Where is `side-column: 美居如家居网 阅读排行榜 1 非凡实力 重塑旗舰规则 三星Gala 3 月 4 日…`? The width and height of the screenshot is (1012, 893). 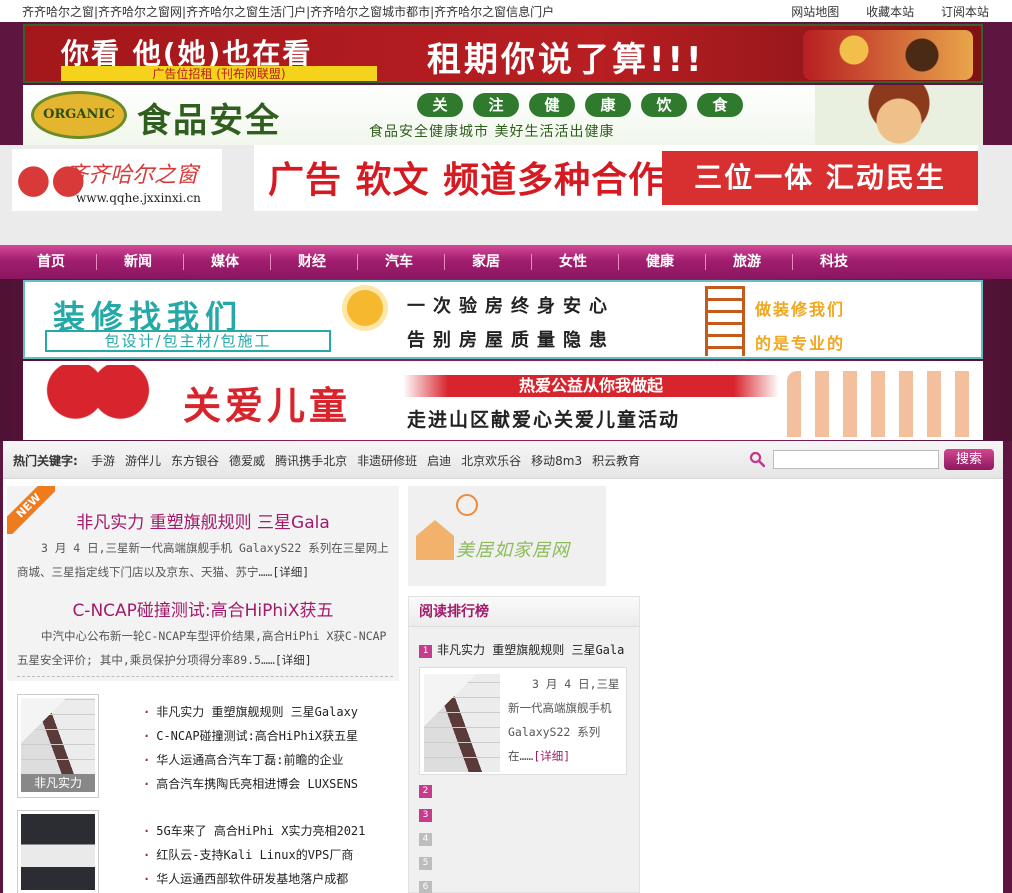
side-column: 美居如家居网 阅读排行榜 1 非凡实力 重塑旗舰规则 三星Gala 3 月 4 日… is located at coordinates (524, 689).